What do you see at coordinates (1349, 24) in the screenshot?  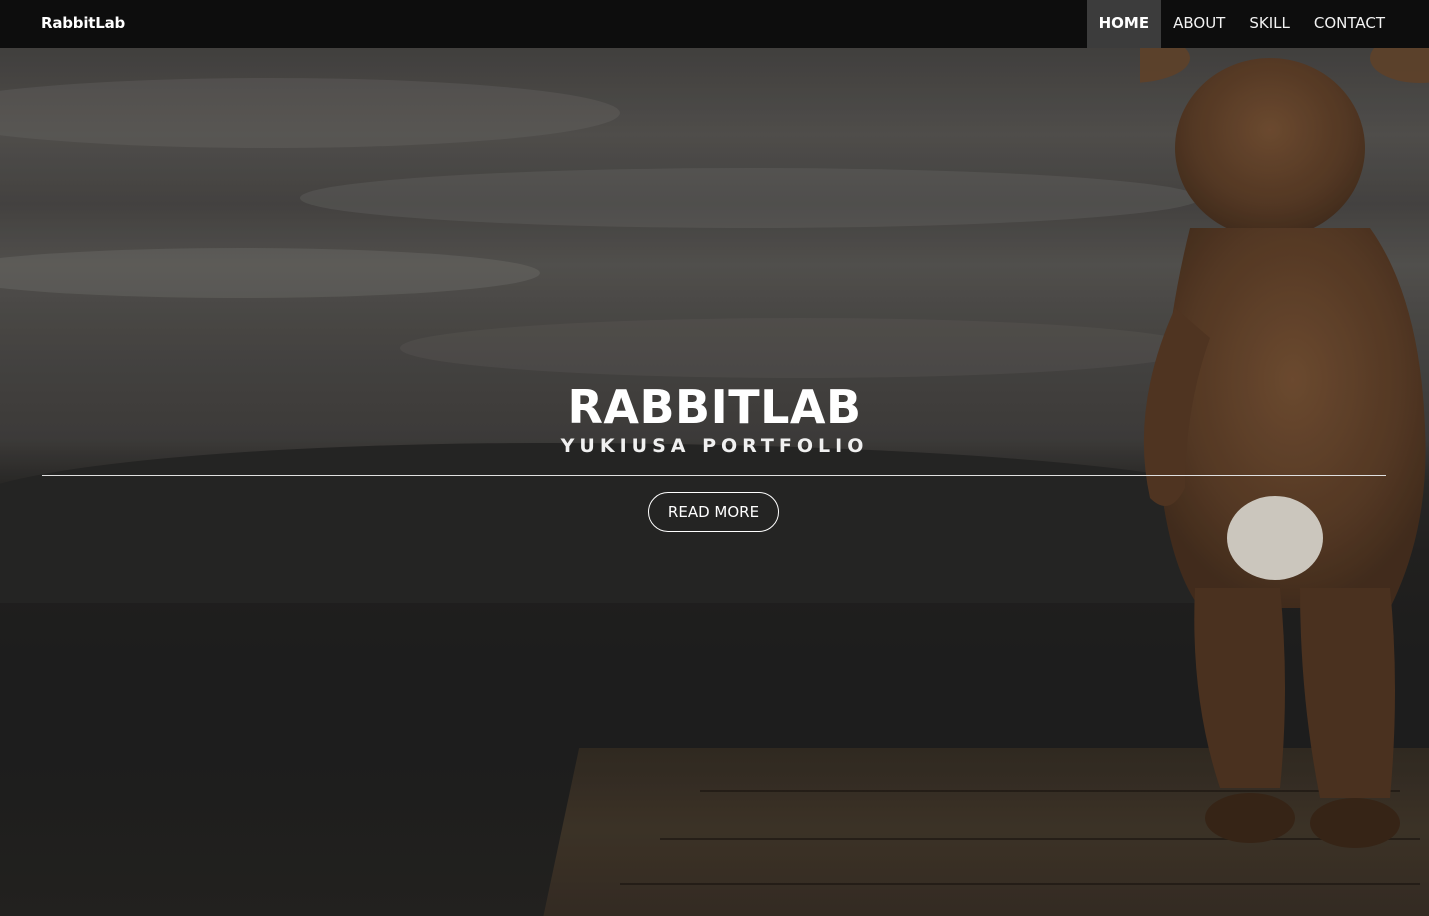 I see `nav-item-contact: CONTACT` at bounding box center [1349, 24].